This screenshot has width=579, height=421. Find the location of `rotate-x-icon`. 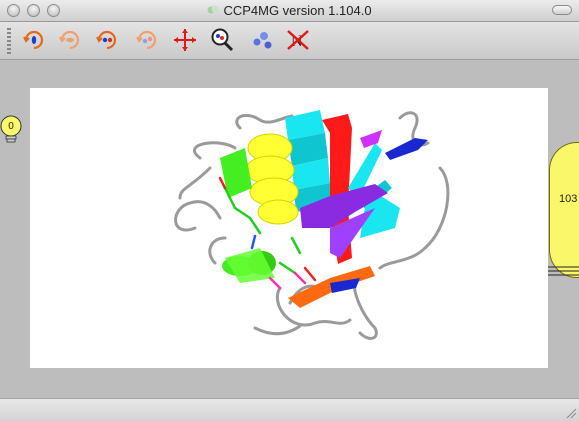

rotate-x-icon is located at coordinates (33, 40).